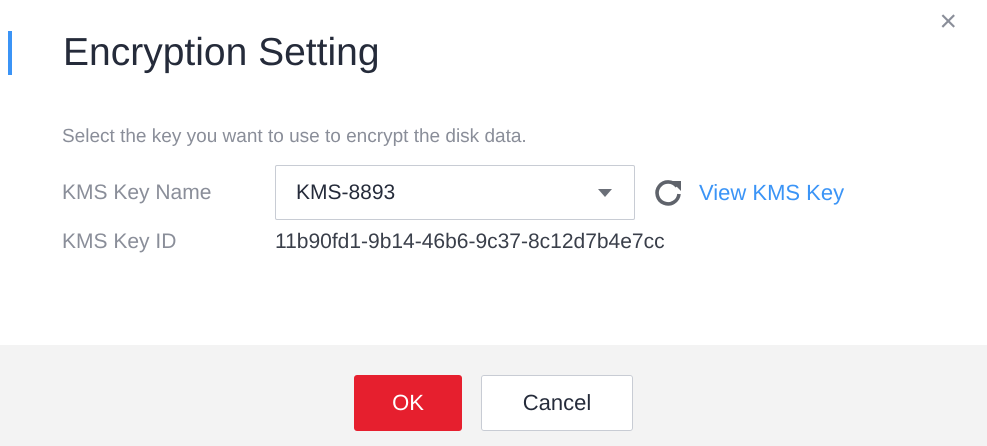  Describe the element at coordinates (470, 242) in the screenshot. I see `key-id-value: 11b90fd1-9b14-46b6-9c37-8c12d7b4e7cc` at that location.